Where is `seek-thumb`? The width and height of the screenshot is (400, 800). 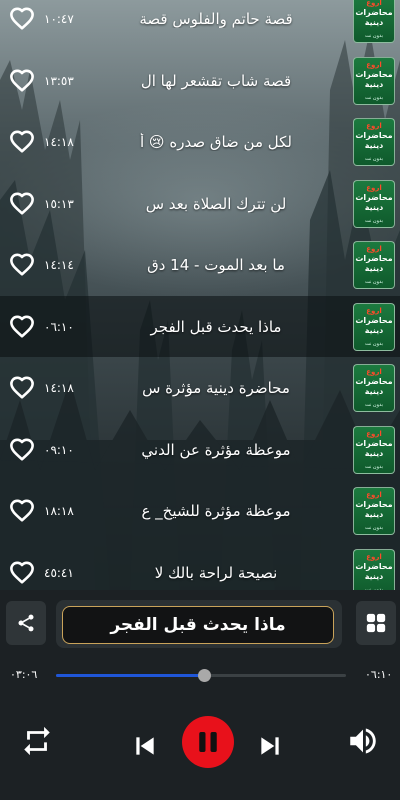 seek-thumb is located at coordinates (204, 675).